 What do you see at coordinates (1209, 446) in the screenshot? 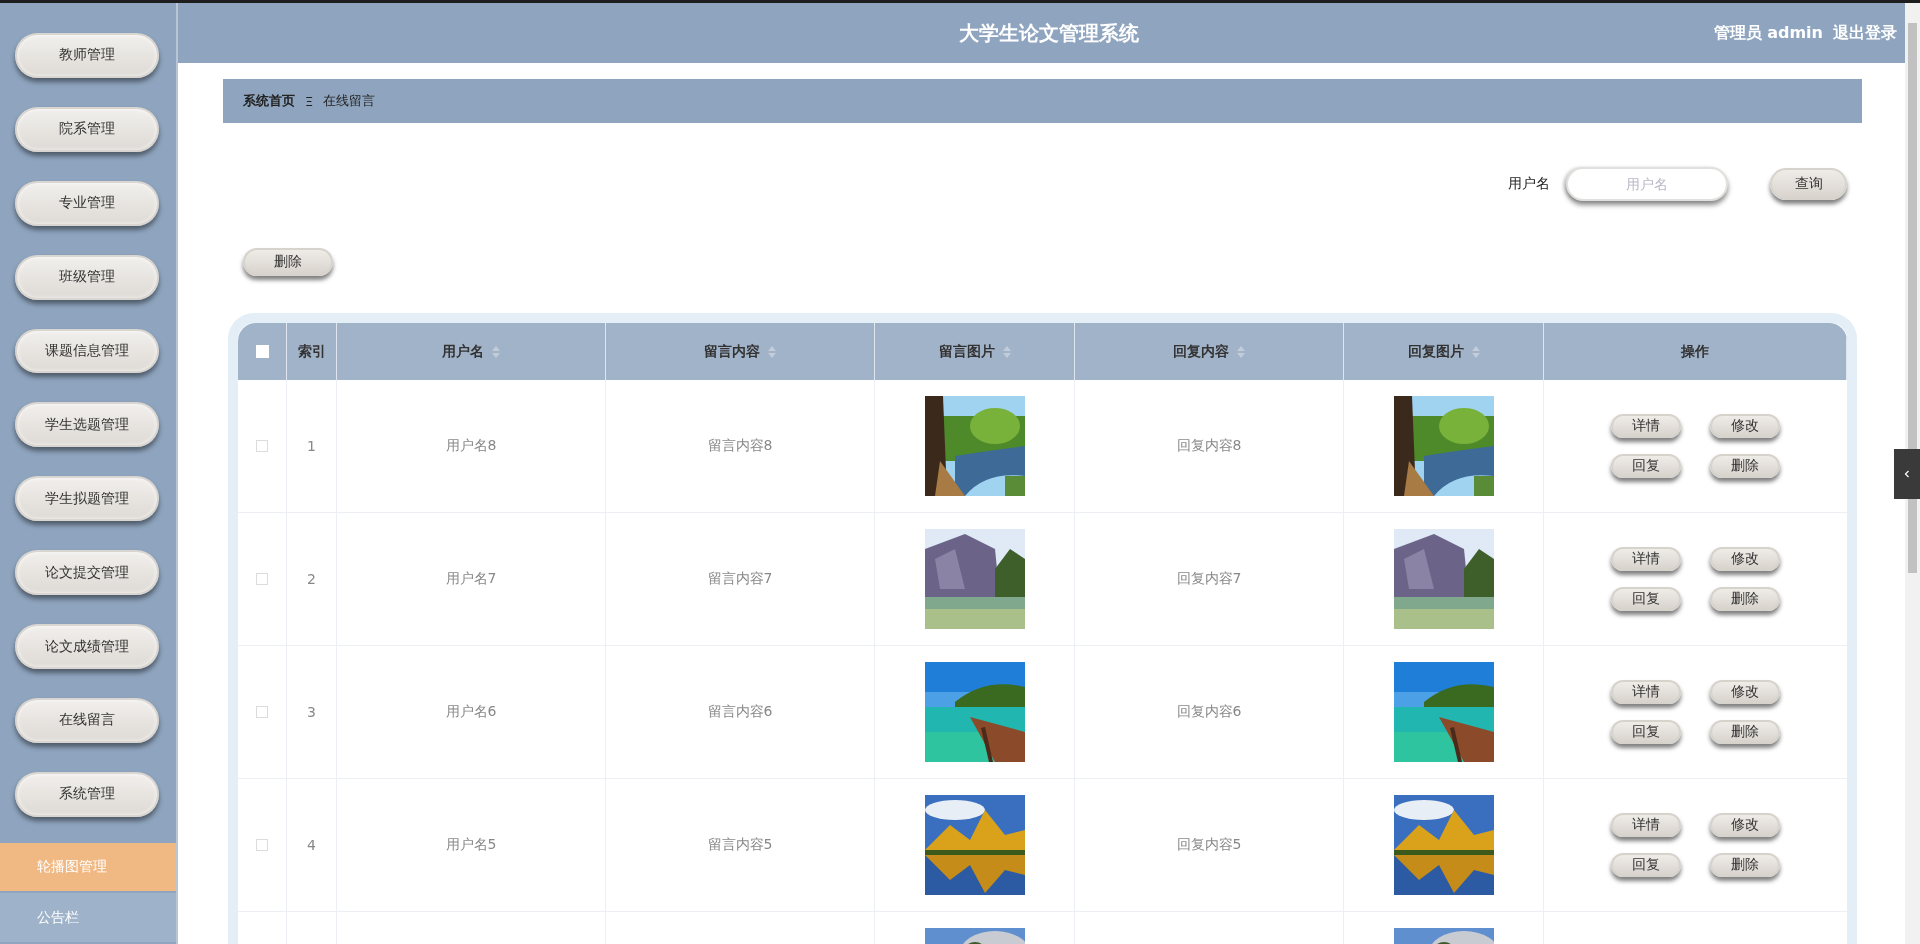
I see `table-cell: 回复内容8` at bounding box center [1209, 446].